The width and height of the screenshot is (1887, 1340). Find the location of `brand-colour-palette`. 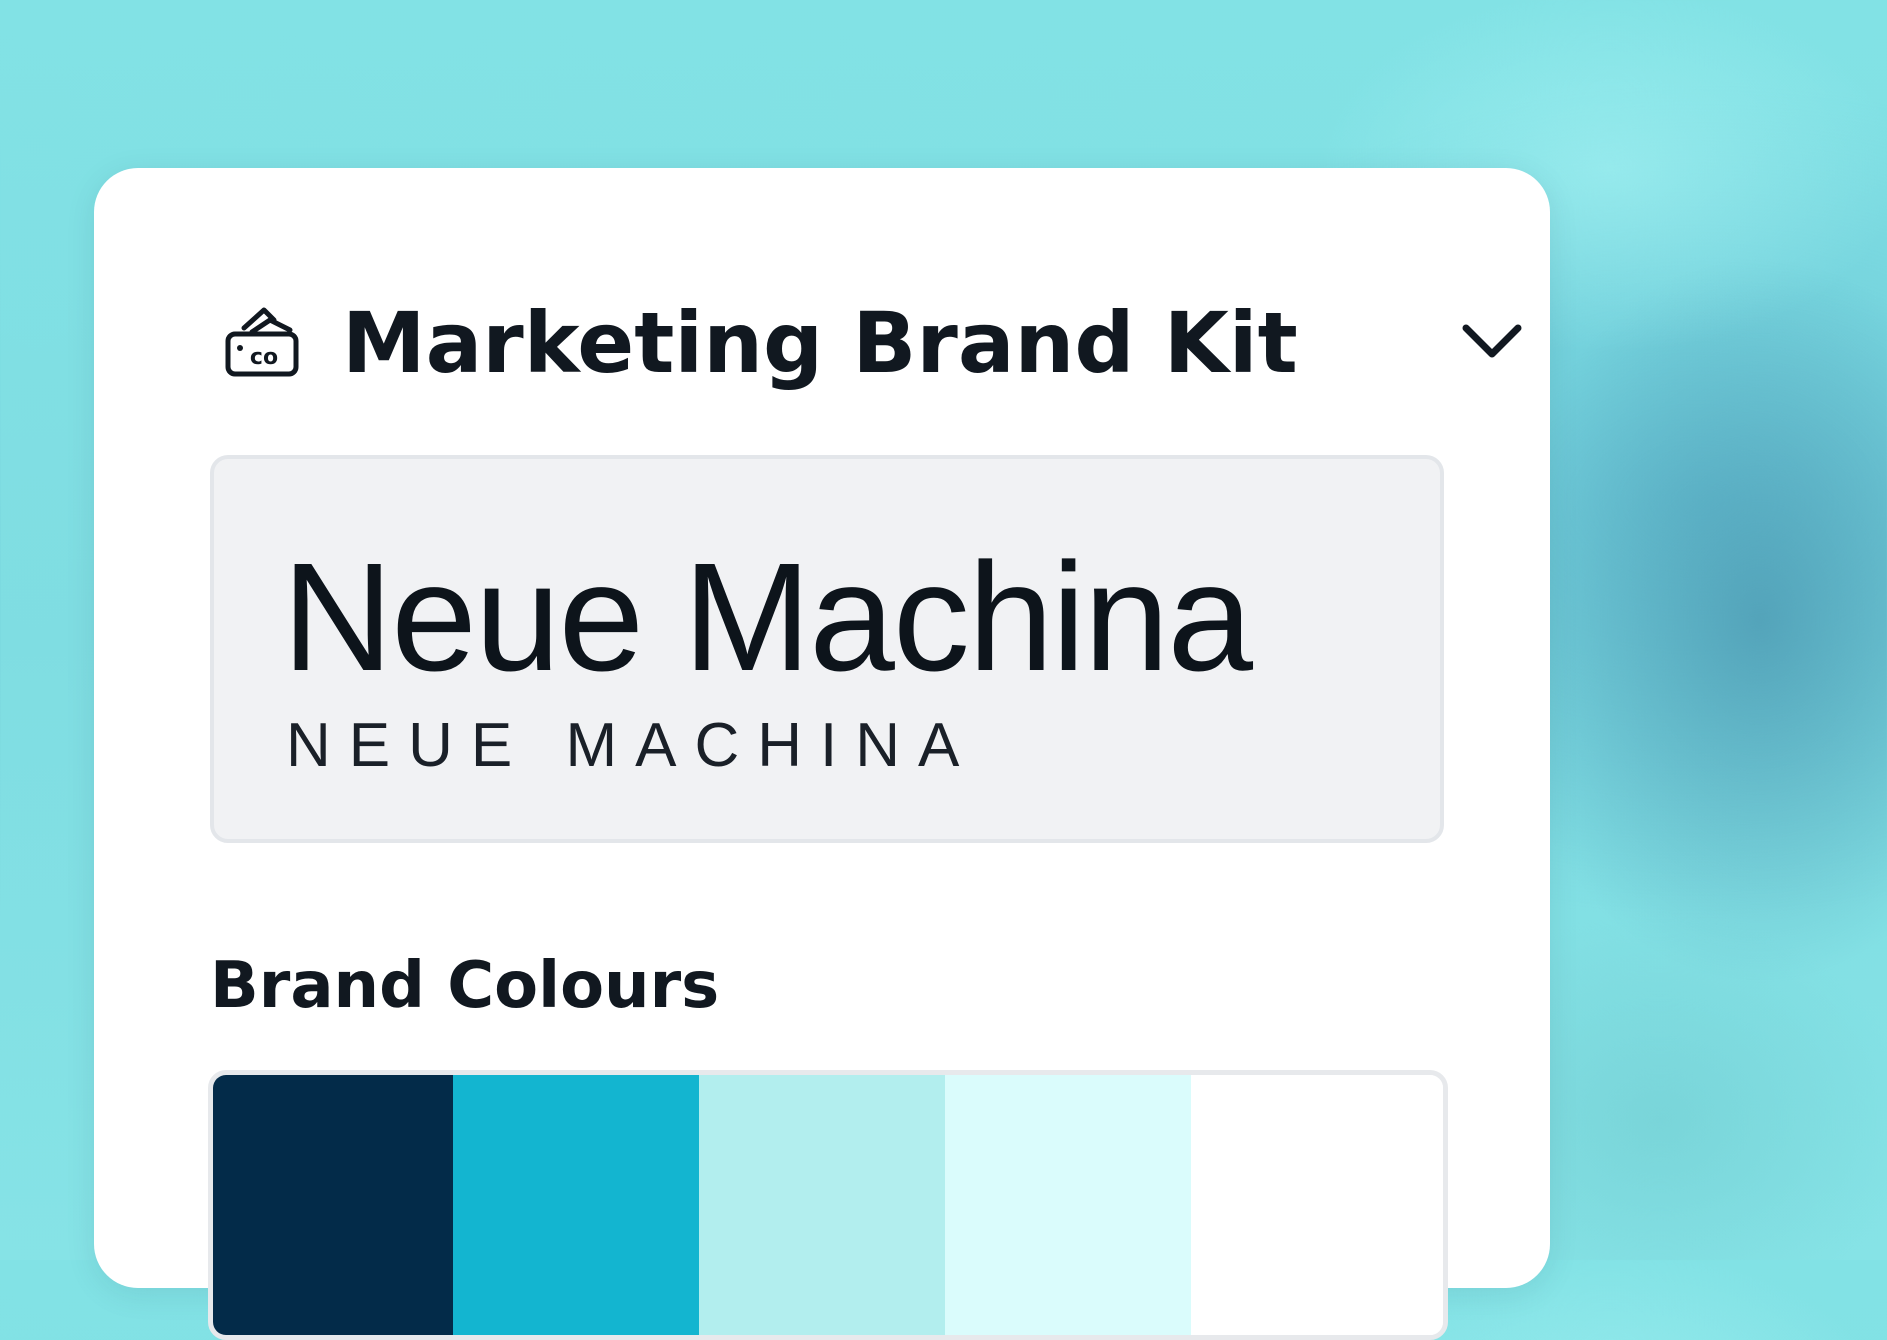

brand-colour-palette is located at coordinates (828, 1205).